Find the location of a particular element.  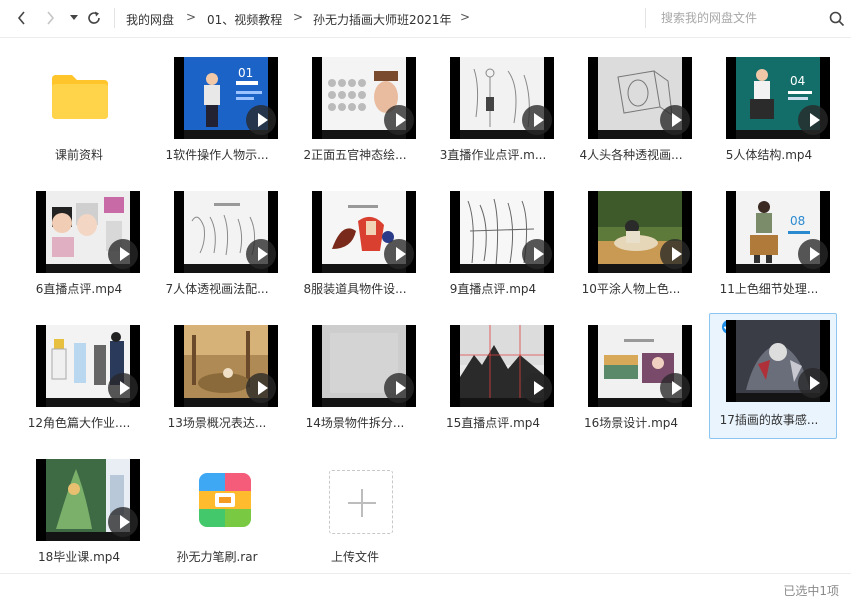

video-tile: 16场景设计.mp4 is located at coordinates (630, 381).